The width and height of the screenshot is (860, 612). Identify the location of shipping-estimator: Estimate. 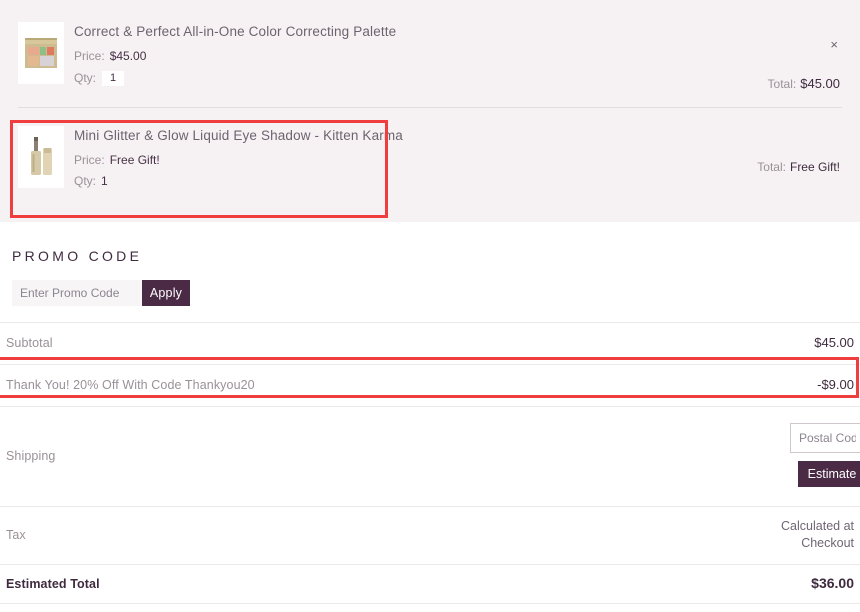
(825, 454).